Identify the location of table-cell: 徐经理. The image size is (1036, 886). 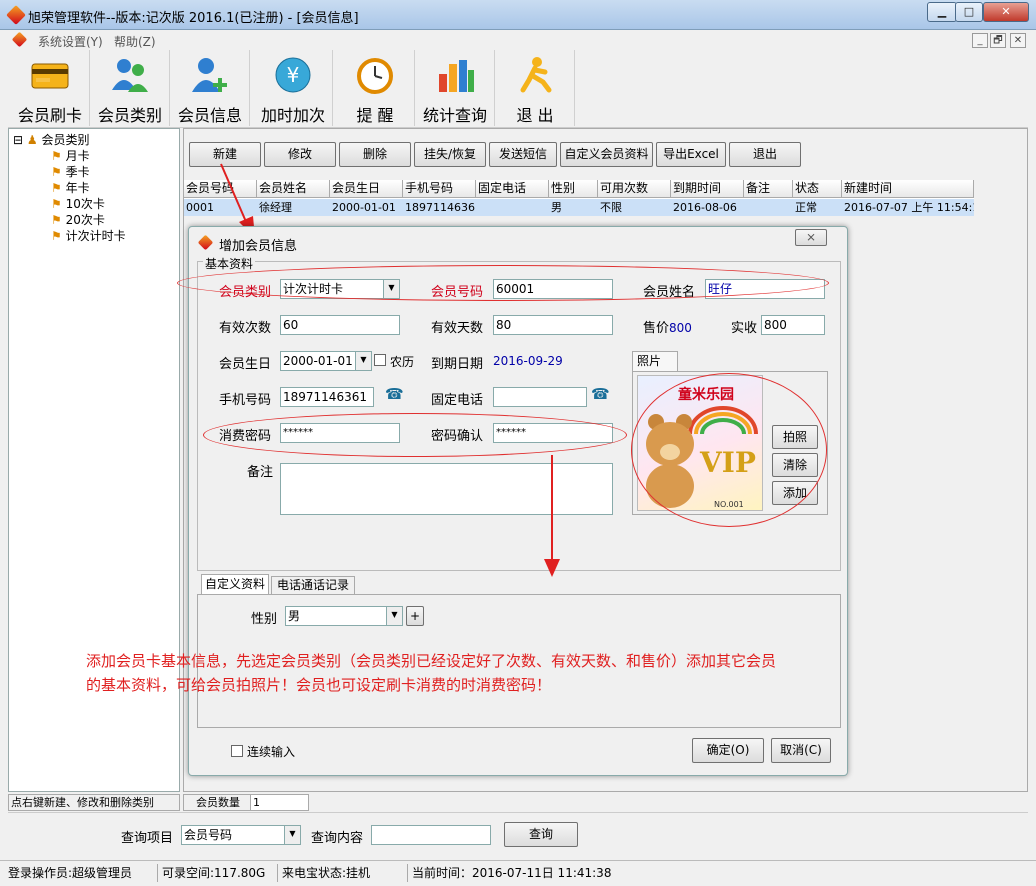
(293, 207).